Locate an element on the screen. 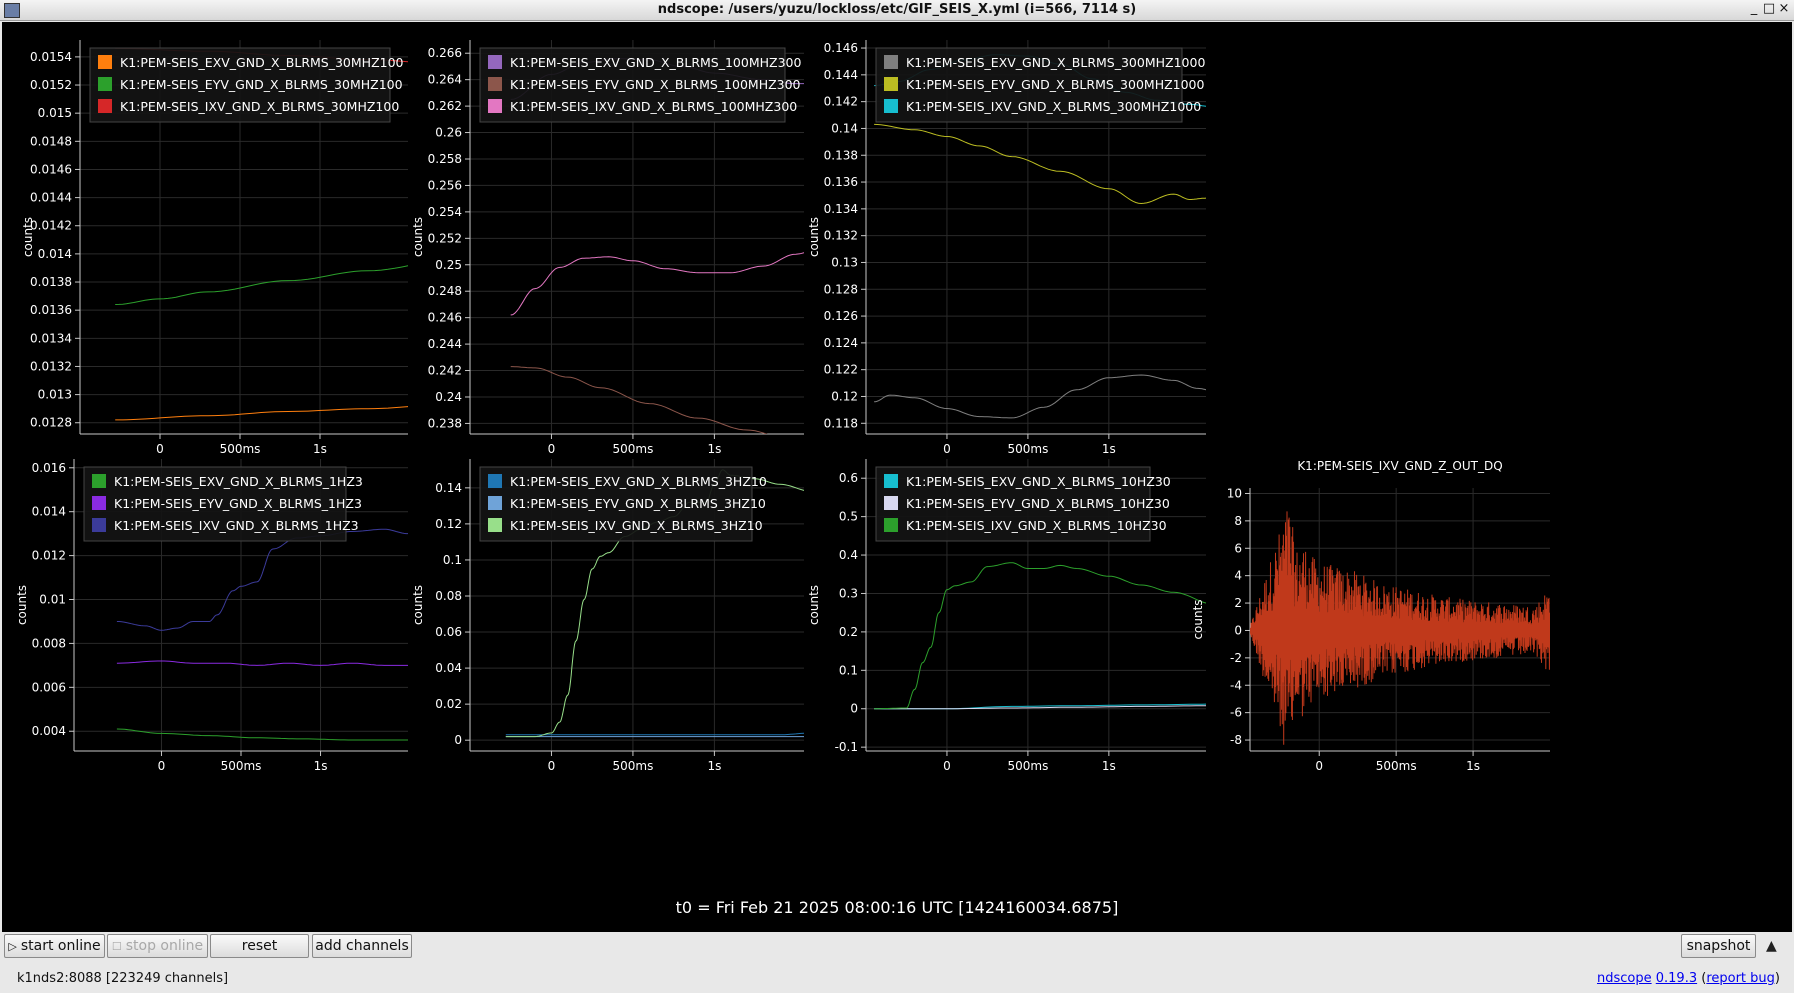 The width and height of the screenshot is (1794, 993). play-icon: ▷ is located at coordinates (12, 946).